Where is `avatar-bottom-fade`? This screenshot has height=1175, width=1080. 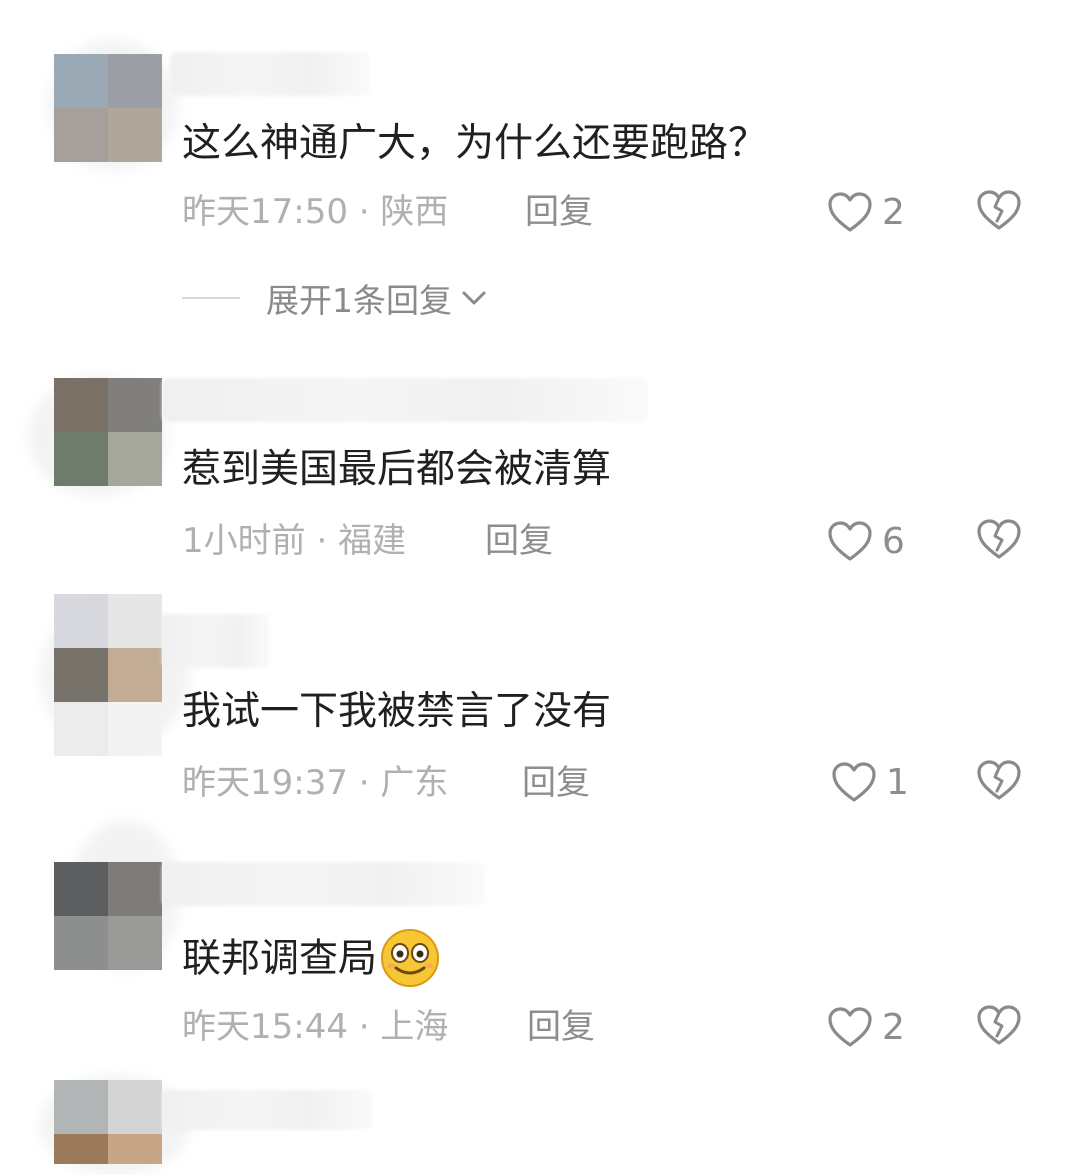 avatar-bottom-fade is located at coordinates (108, 729).